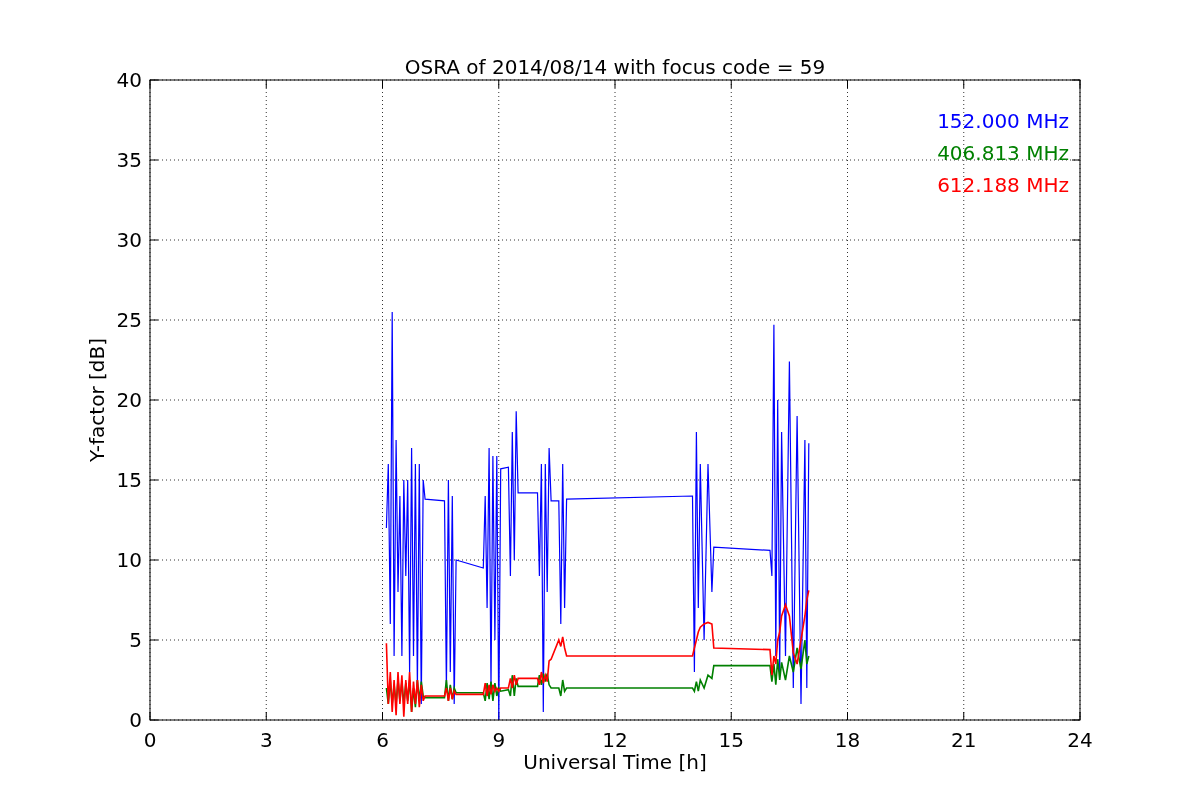 This screenshot has height=800, width=1200. I want to click on y-tick-label: 30, so click(129, 240).